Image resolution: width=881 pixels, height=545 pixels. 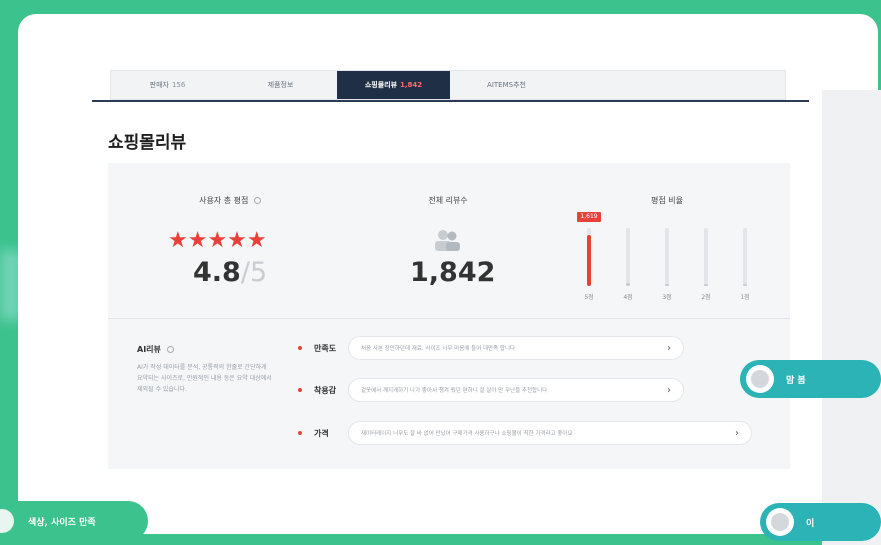 What do you see at coordinates (325, 390) in the screenshot?
I see `keyword-name: 착용감` at bounding box center [325, 390].